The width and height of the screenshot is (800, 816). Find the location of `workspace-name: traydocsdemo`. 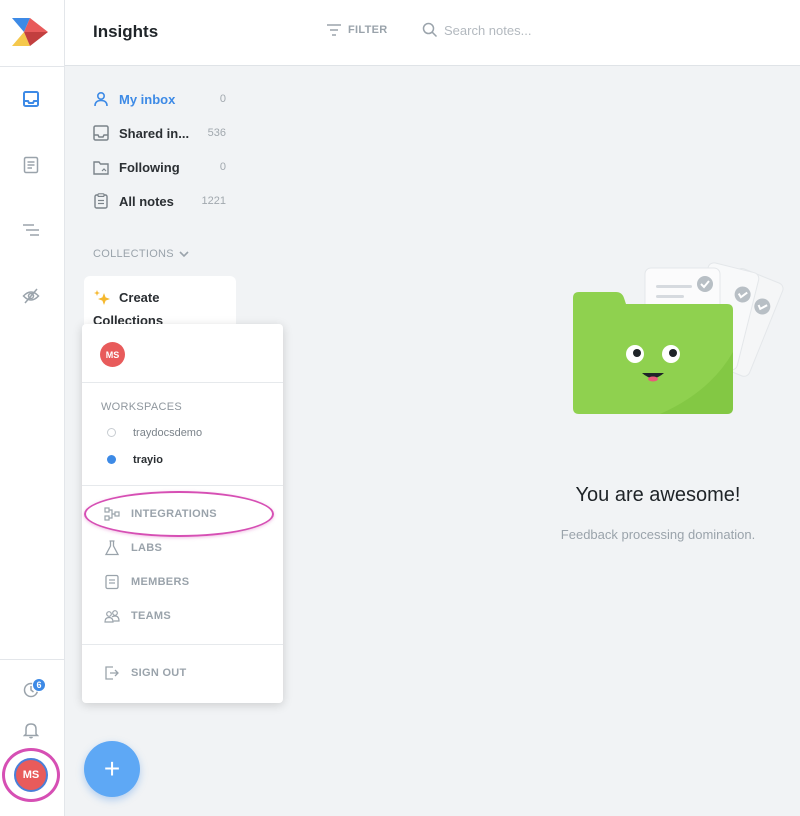

workspace-name: traydocsdemo is located at coordinates (168, 432).